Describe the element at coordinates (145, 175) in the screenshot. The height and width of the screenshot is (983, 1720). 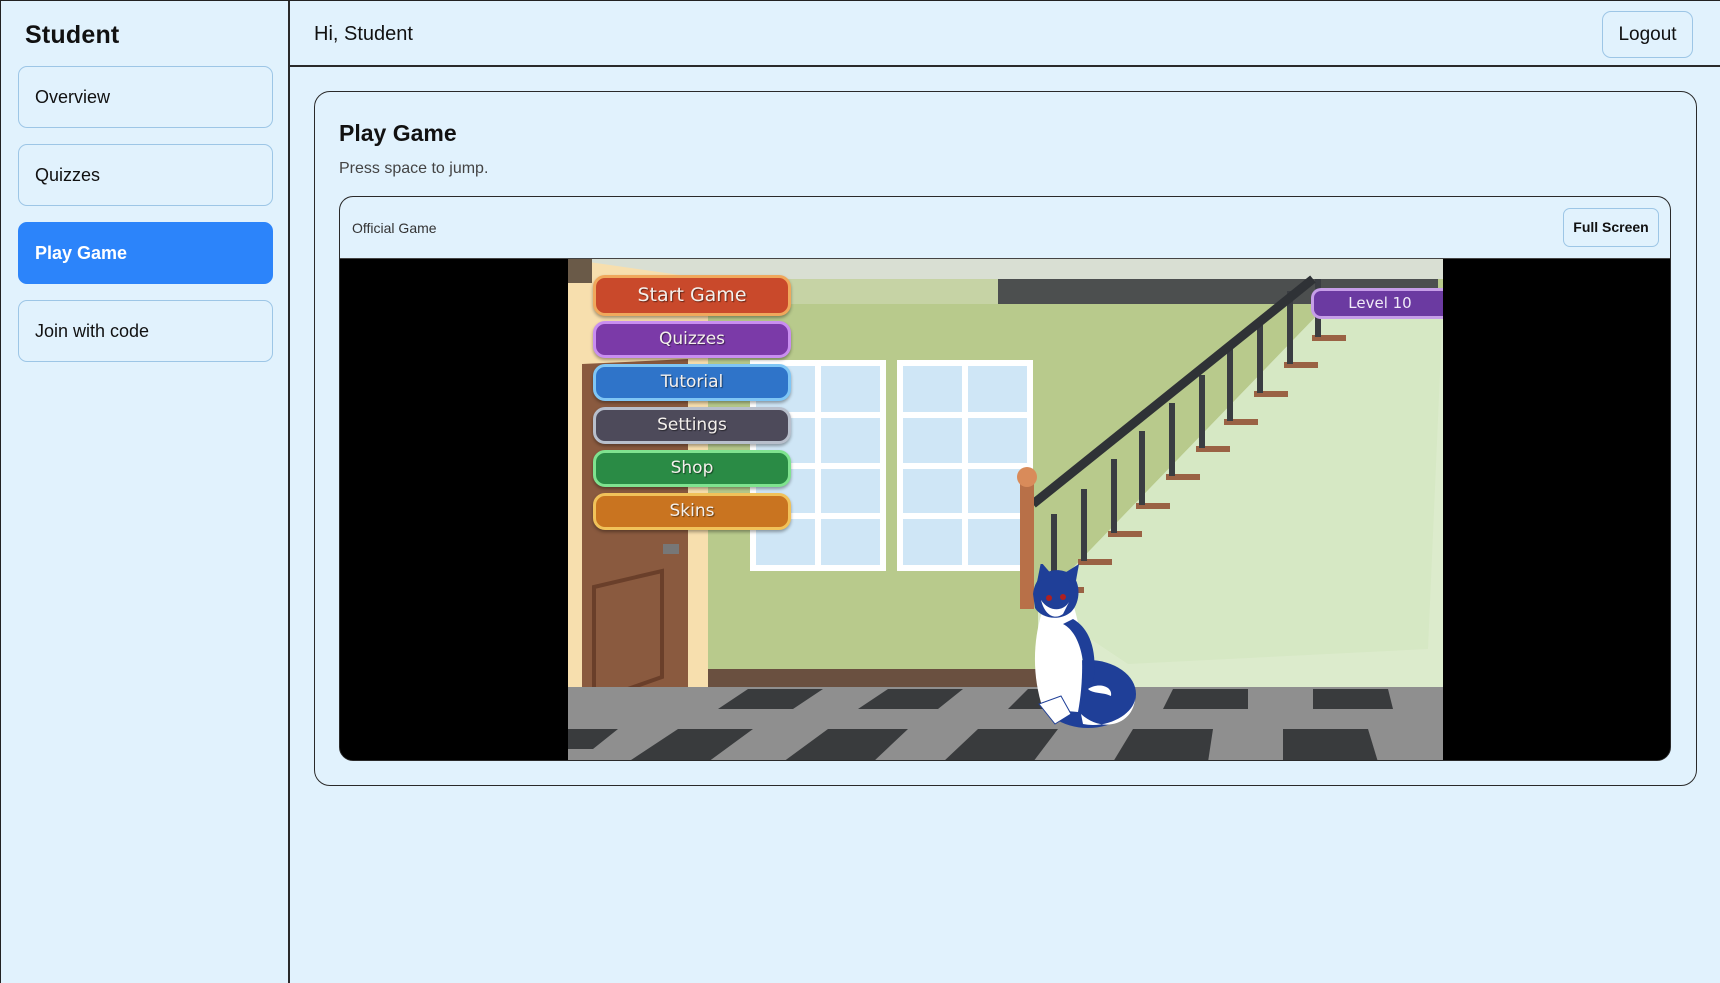
I see `sidebar-item-quizzes: Quizzes` at that location.